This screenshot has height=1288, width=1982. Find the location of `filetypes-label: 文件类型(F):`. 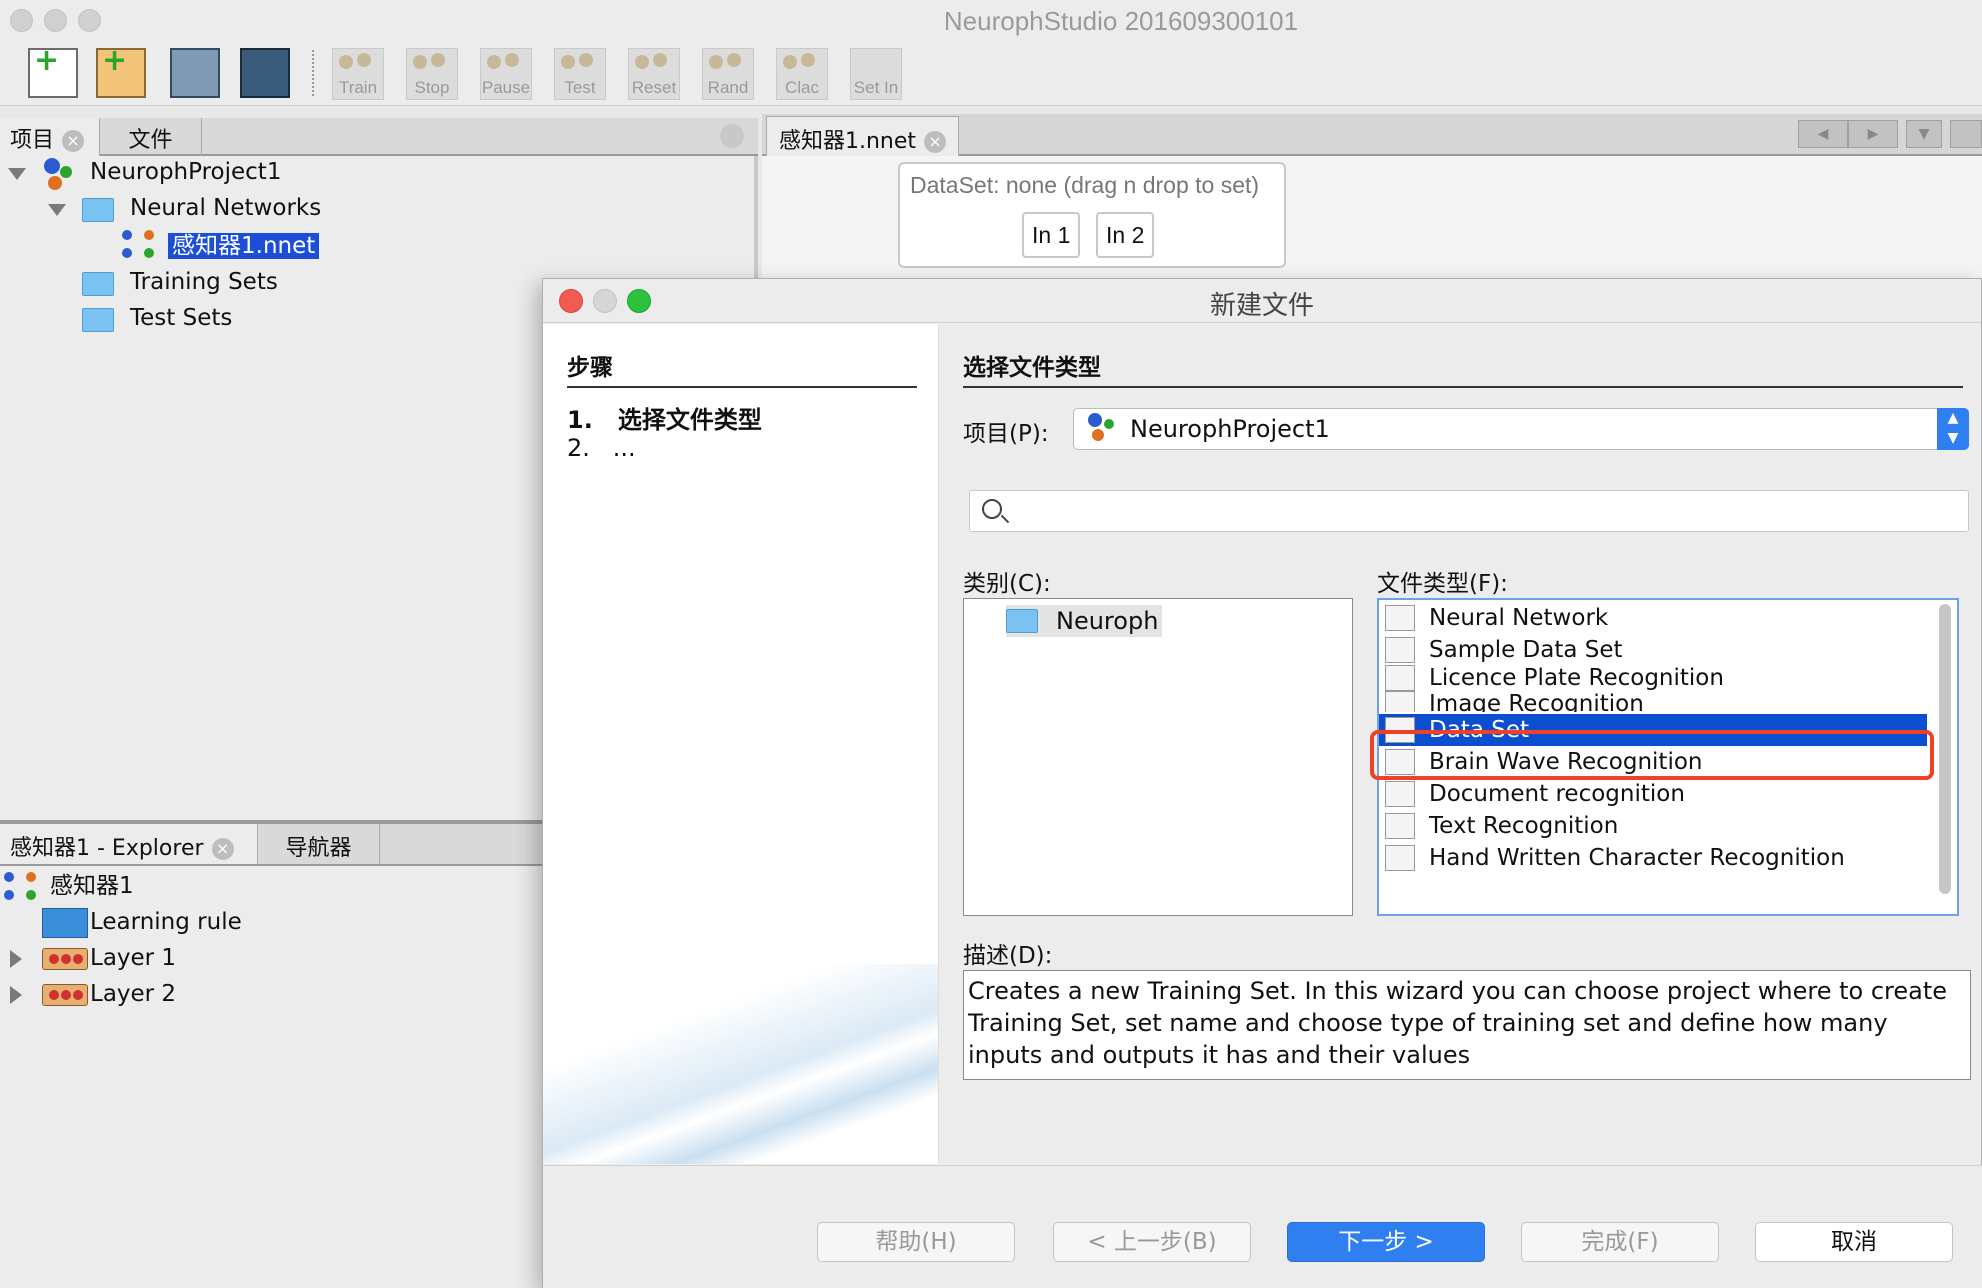

filetypes-label: 文件类型(F): is located at coordinates (1442, 584).